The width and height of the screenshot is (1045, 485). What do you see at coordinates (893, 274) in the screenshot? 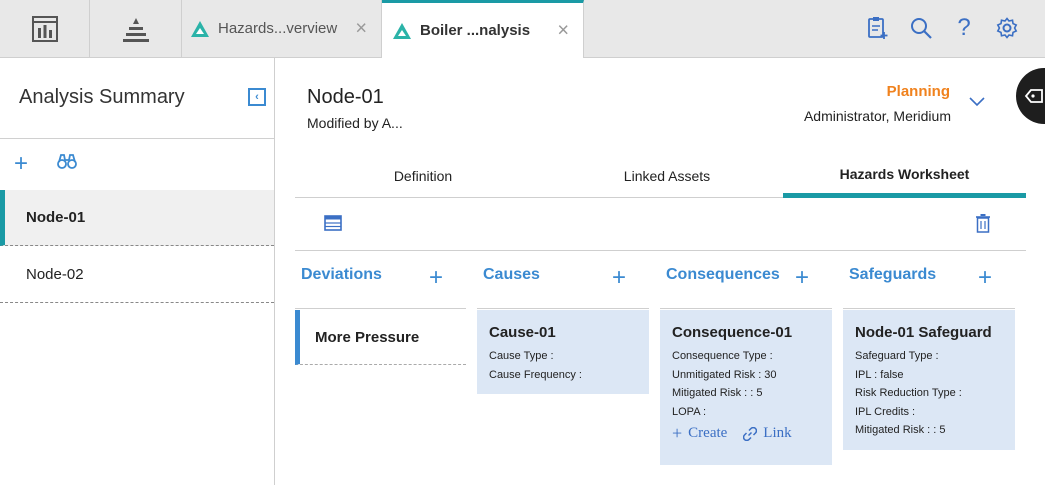
I see `safeguards-header: Safeguards` at bounding box center [893, 274].